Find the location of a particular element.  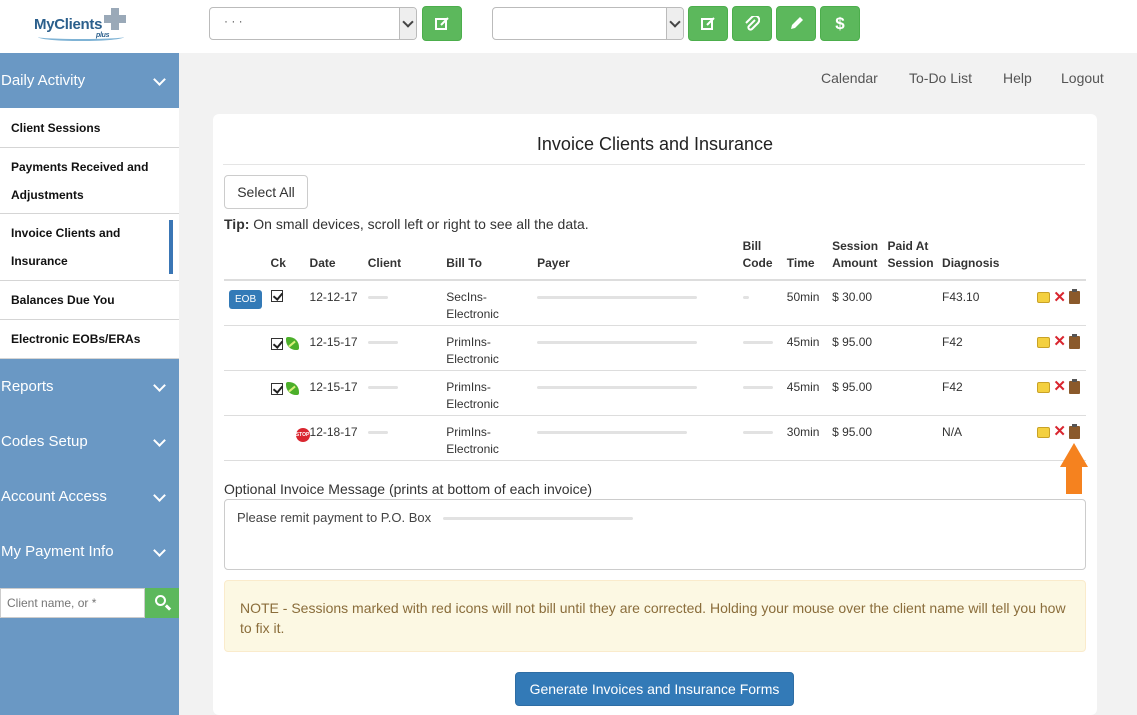

pencil-button is located at coordinates (796, 23).